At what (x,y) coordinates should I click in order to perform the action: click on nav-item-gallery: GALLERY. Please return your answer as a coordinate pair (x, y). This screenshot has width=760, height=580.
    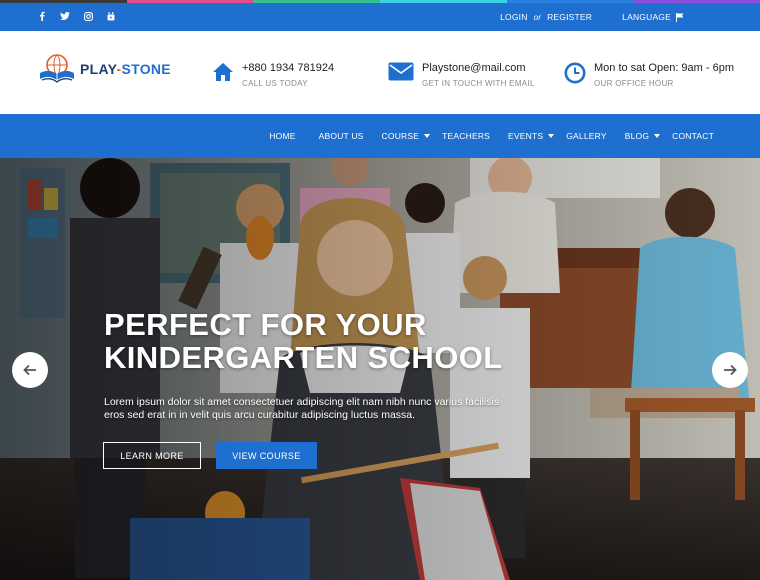
    Looking at the image, I should click on (586, 136).